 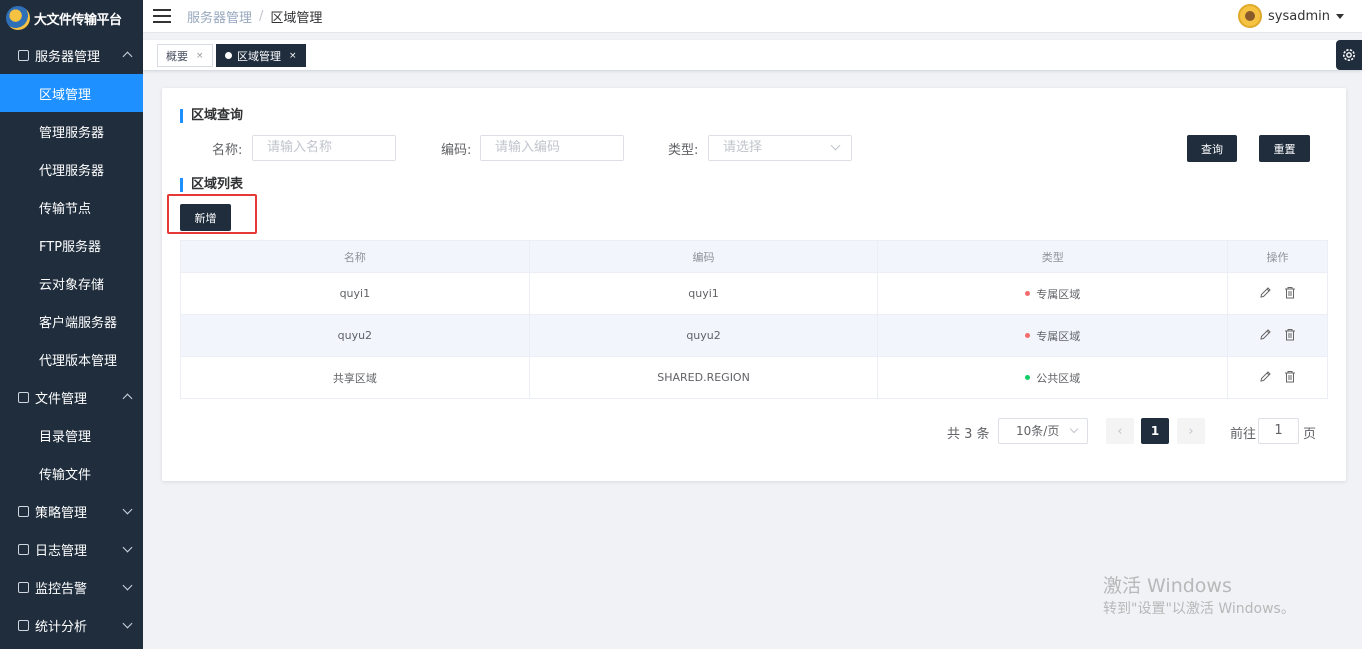 I want to click on cube-icon, so click(x=23, y=55).